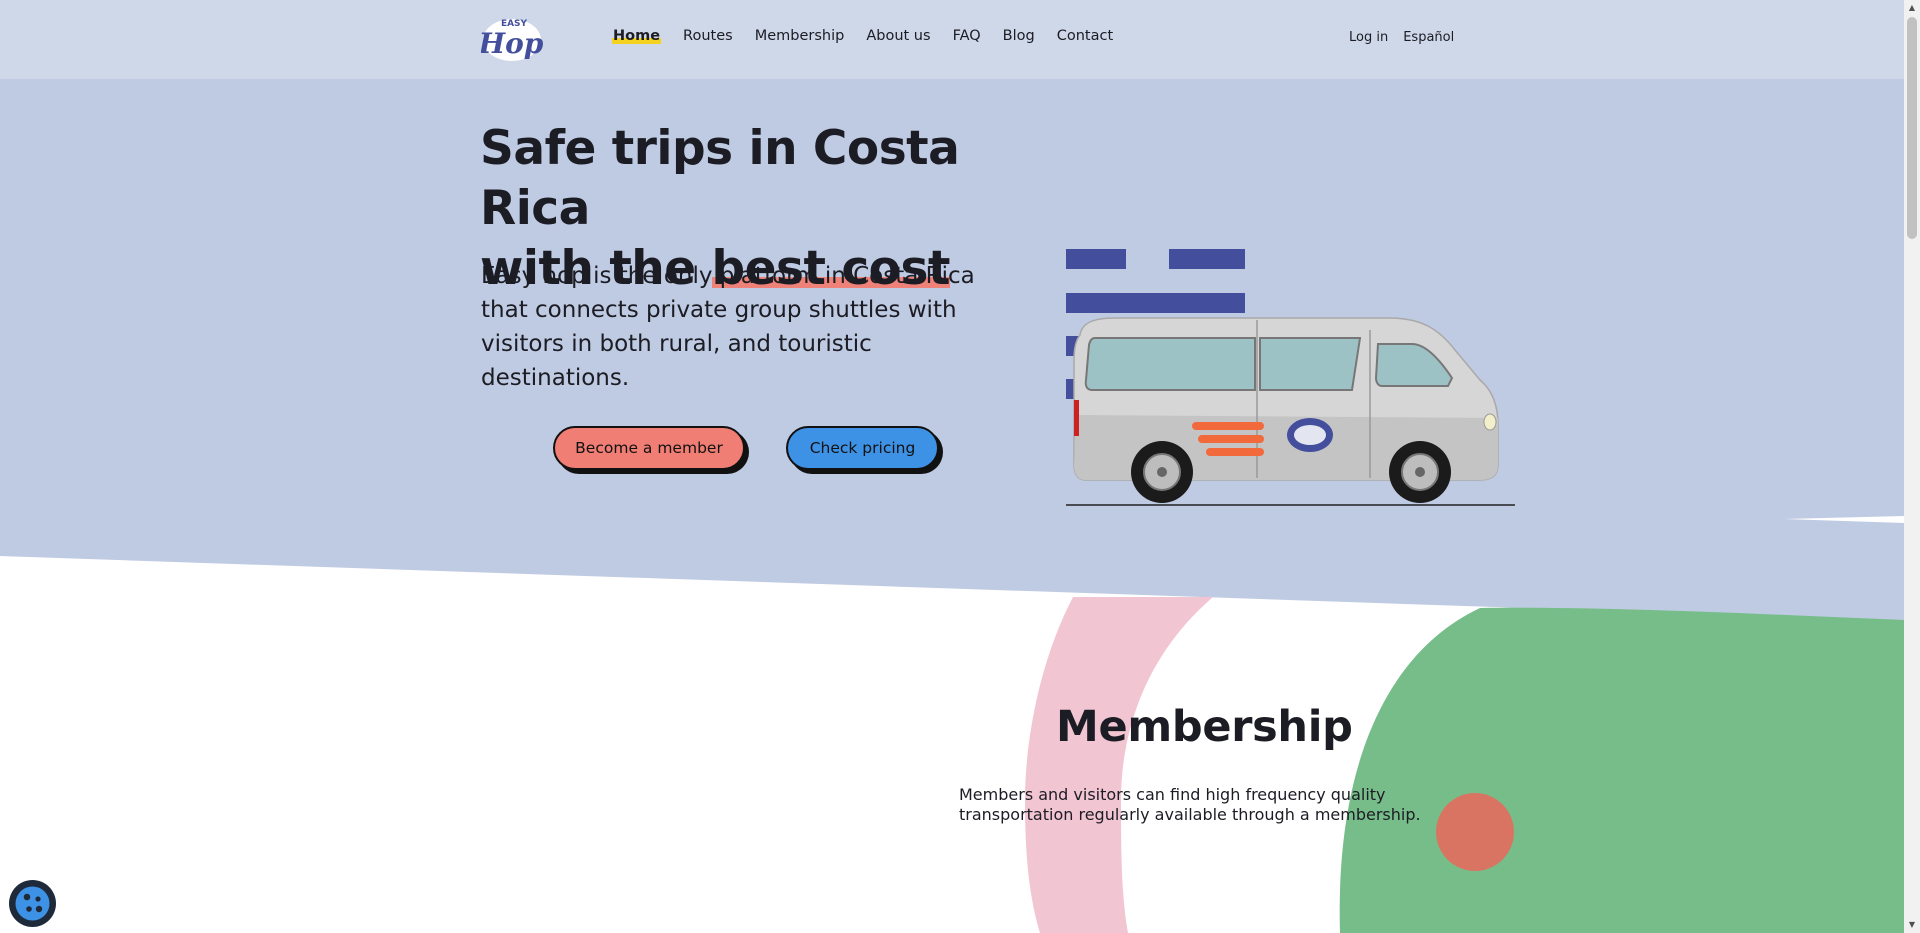 This screenshot has width=1920, height=933. What do you see at coordinates (637, 36) in the screenshot?
I see `nav-home: Home` at bounding box center [637, 36].